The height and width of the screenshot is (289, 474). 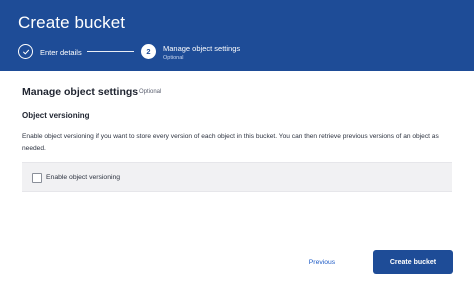 What do you see at coordinates (150, 92) in the screenshot?
I see `section-optional-tag: Optional` at bounding box center [150, 92].